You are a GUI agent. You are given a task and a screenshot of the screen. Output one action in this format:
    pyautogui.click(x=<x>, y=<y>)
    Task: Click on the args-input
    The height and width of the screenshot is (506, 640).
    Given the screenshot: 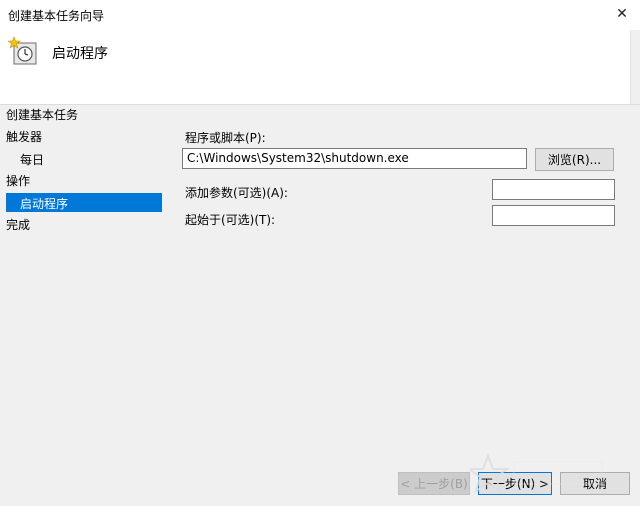 What is the action you would take?
    pyautogui.click(x=553, y=189)
    